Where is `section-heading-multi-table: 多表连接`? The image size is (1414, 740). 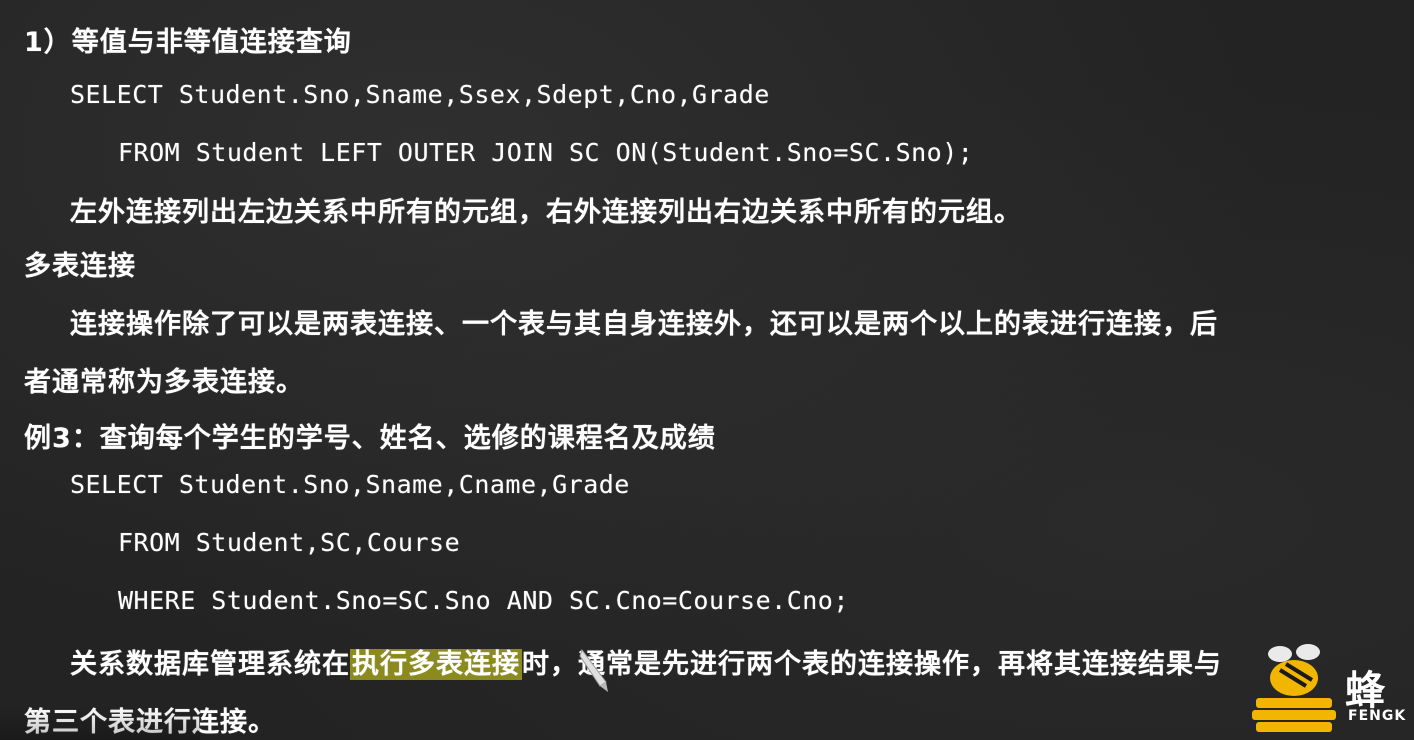
section-heading-multi-table: 多表连接 is located at coordinates (80, 266).